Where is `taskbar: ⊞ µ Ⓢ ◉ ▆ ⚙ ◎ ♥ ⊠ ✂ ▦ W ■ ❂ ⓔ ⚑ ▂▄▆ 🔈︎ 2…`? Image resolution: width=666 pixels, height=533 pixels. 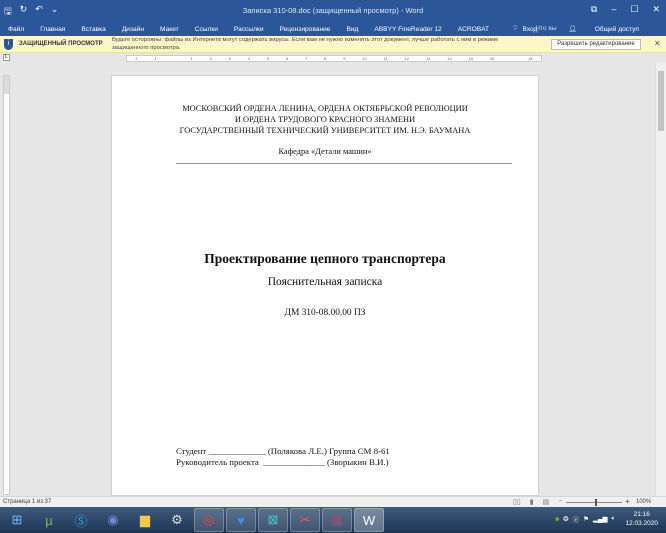 taskbar: ⊞ µ Ⓢ ◉ ▆ ⚙ ◎ ♥ ⊠ ✂ ▦ W ■ ❂ ⓔ ⚑ ▂▄▆ 🔈︎ 2… is located at coordinates (333, 520).